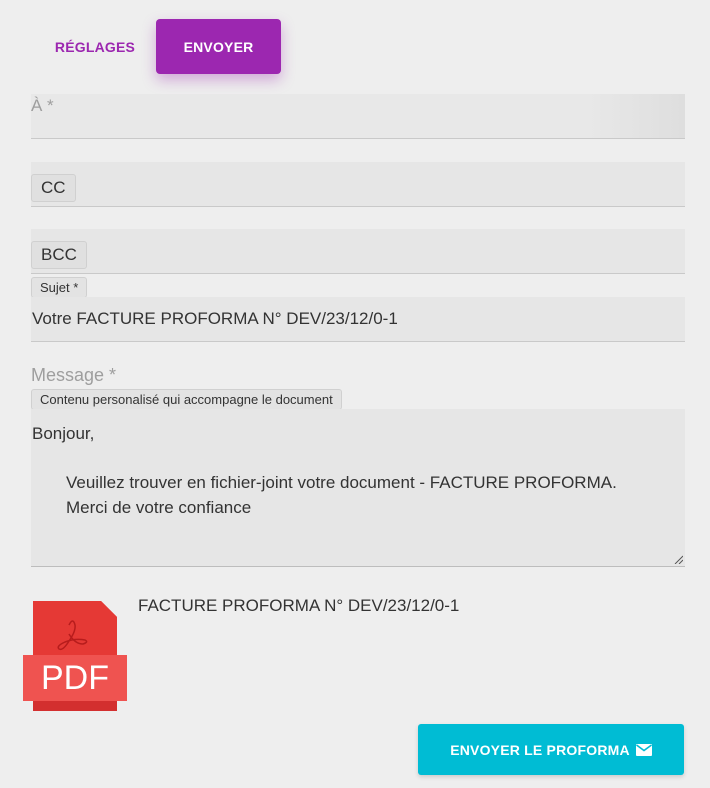 The image size is (710, 788). What do you see at coordinates (53, 188) in the screenshot?
I see `cc-label: CC` at bounding box center [53, 188].